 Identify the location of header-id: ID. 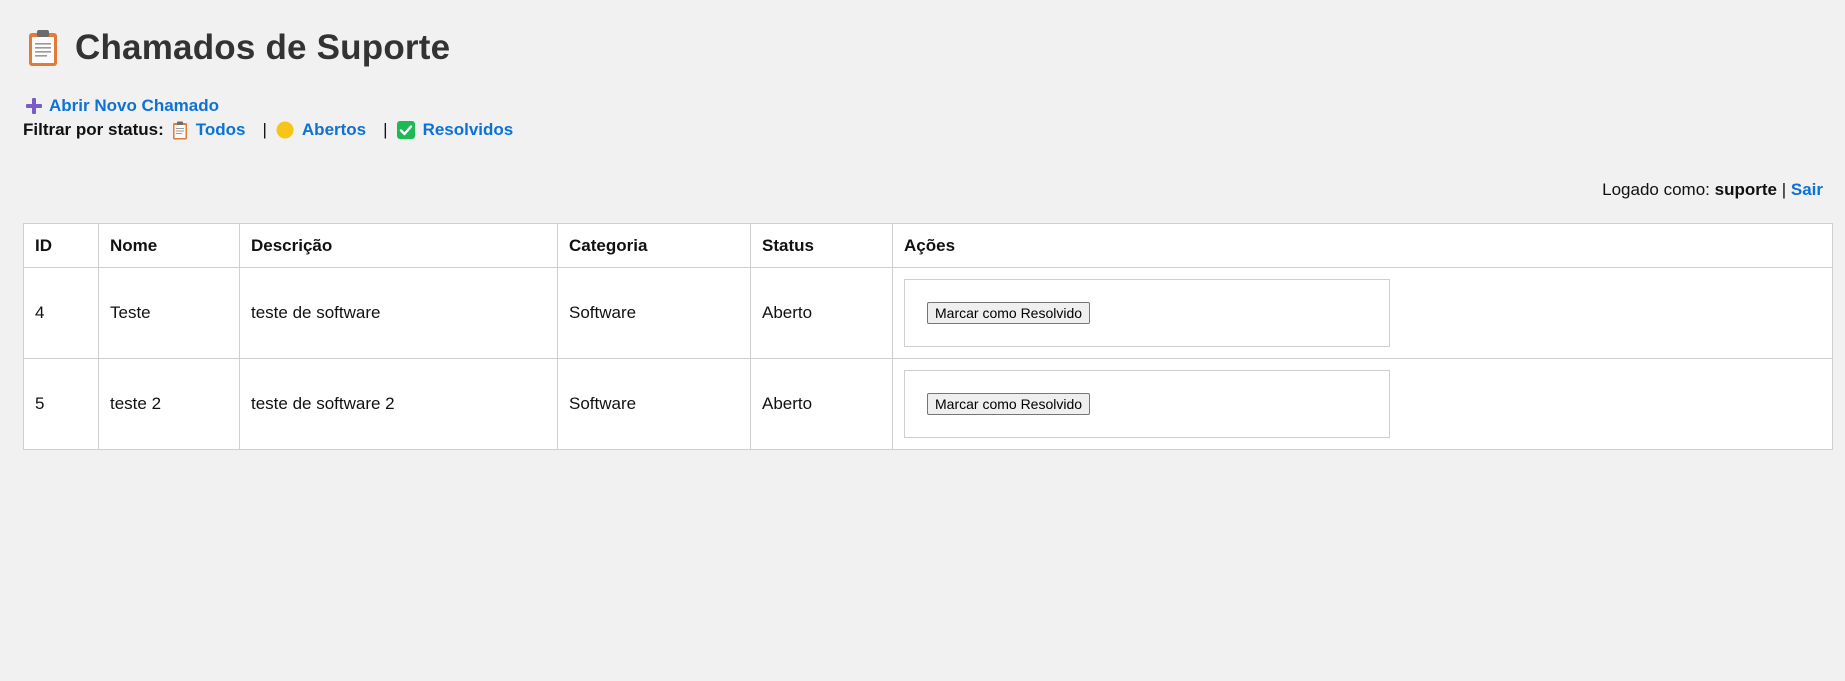
(61, 245).